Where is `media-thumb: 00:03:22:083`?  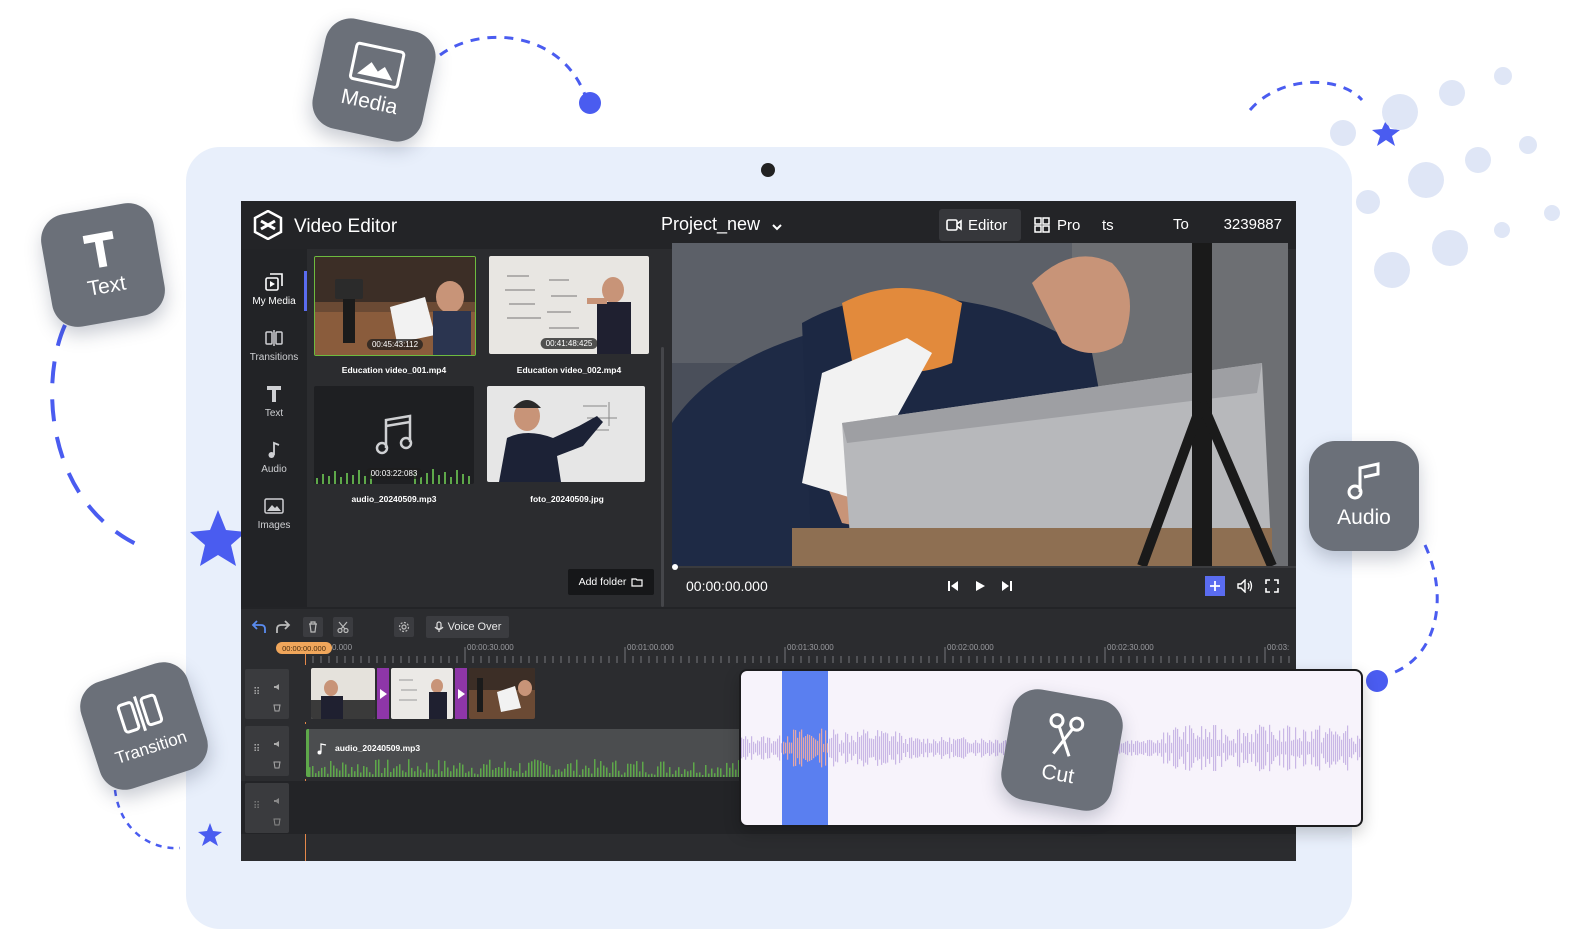 media-thumb: 00:03:22:083 is located at coordinates (394, 435).